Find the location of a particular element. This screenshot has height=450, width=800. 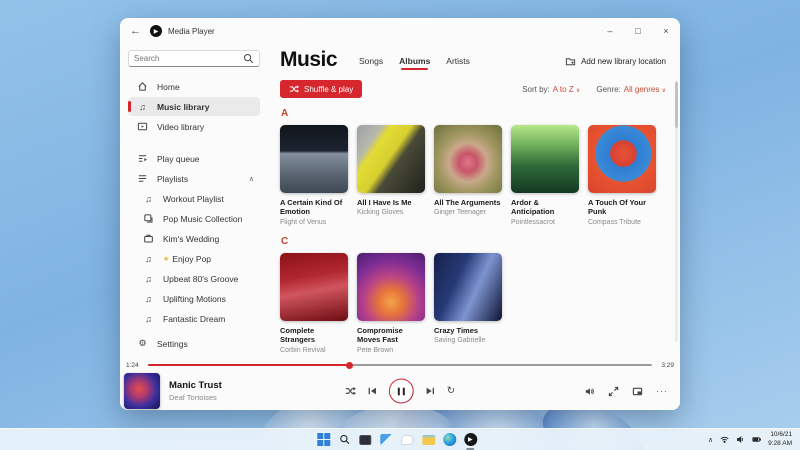

media-player-taskbar-button: ▶ is located at coordinates (470, 441).